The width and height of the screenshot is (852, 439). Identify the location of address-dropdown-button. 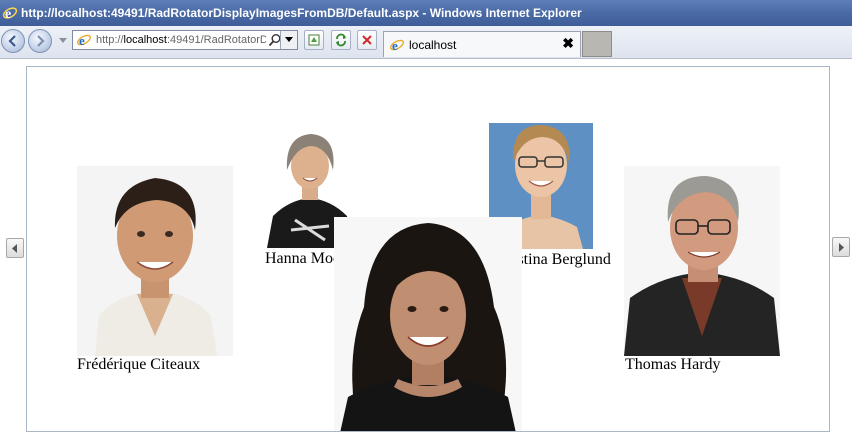
(288, 40).